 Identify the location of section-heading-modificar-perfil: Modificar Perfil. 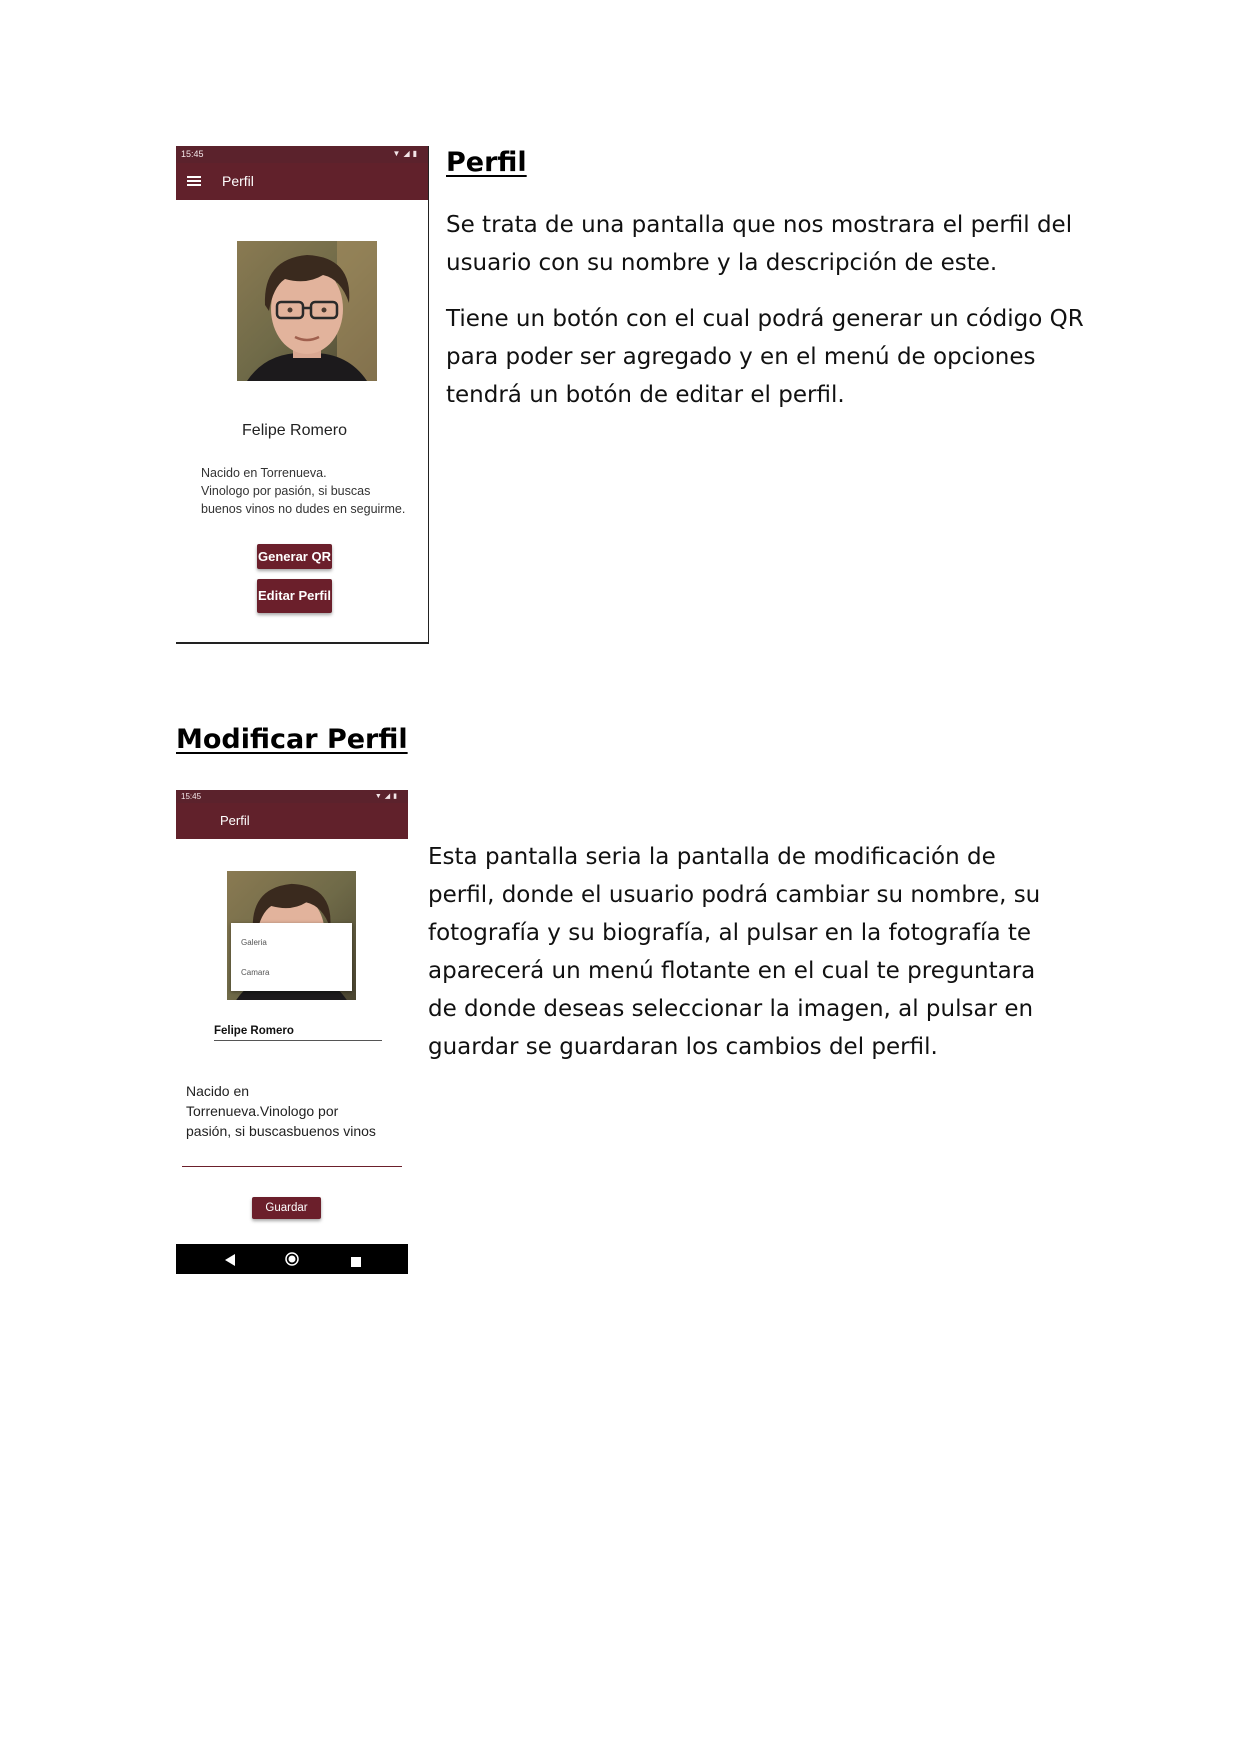
(292, 739).